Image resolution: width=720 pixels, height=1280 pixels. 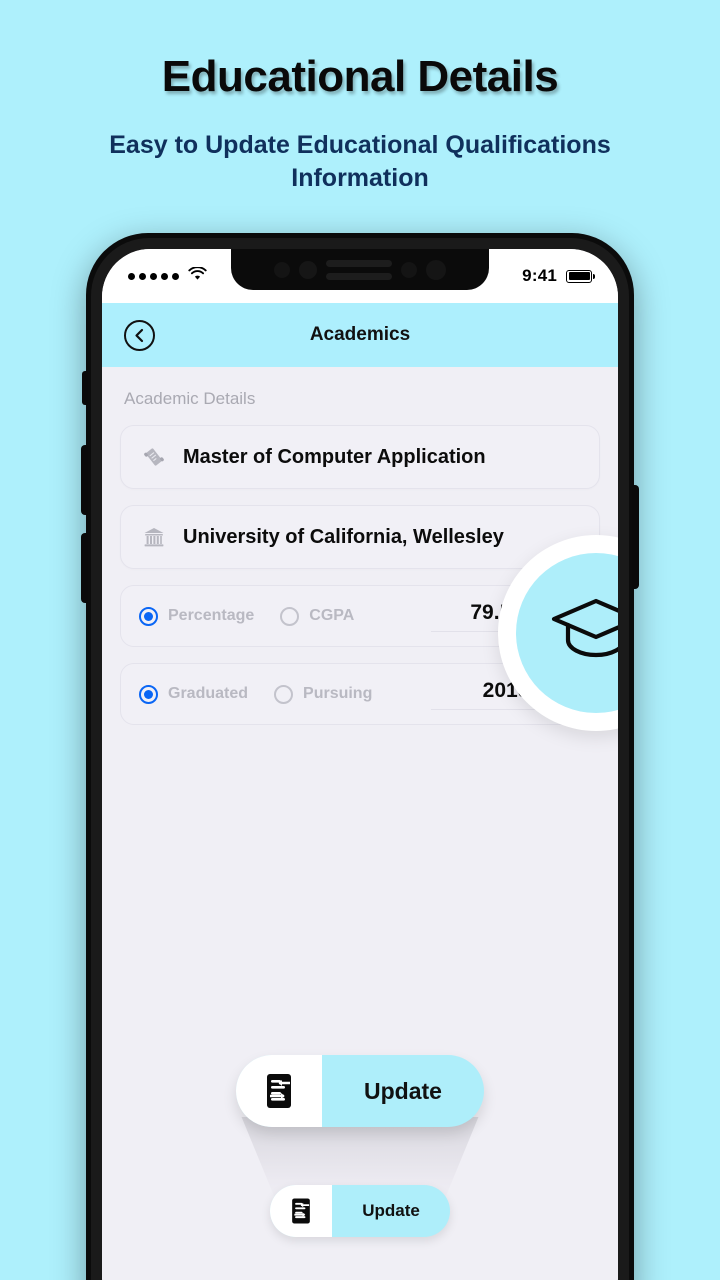 What do you see at coordinates (343, 536) in the screenshot?
I see `university-value: University of California, Wellesley` at bounding box center [343, 536].